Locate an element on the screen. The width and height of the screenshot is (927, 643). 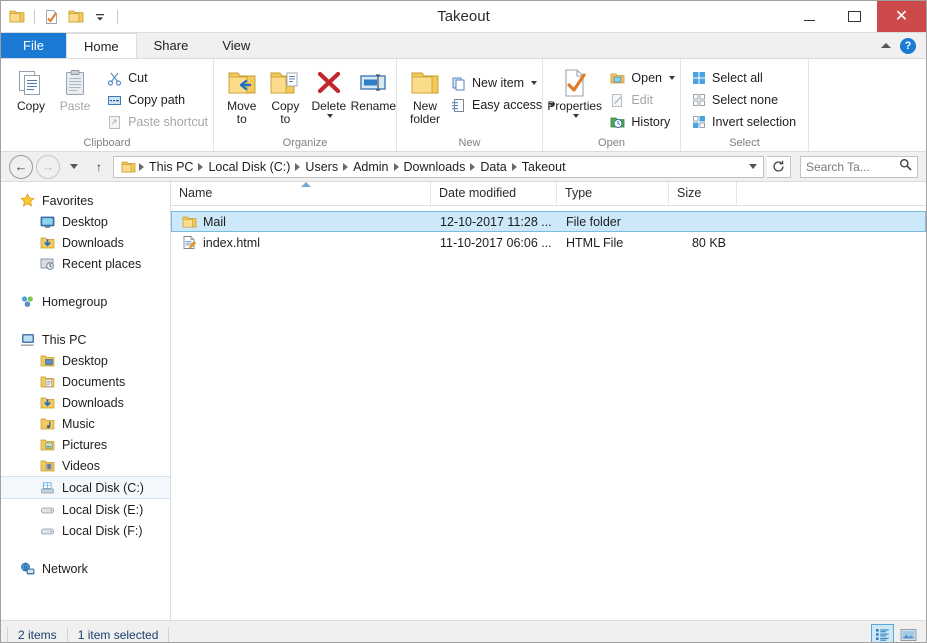
file-name-cell: index.html is located at coordinates (302, 242).